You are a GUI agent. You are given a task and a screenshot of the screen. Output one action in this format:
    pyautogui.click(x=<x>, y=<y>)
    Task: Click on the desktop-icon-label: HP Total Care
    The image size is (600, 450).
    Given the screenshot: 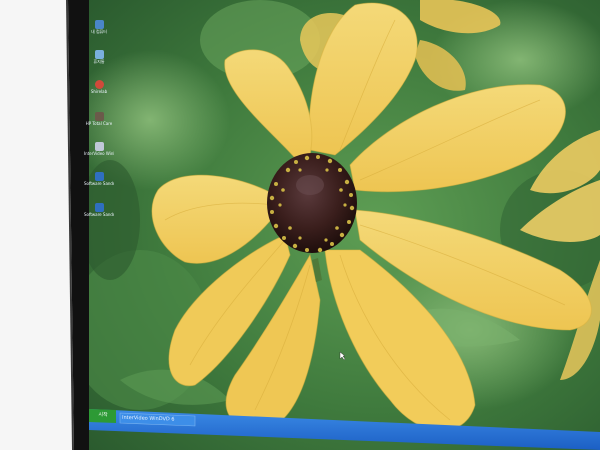 What is the action you would take?
    pyautogui.click(x=99, y=123)
    